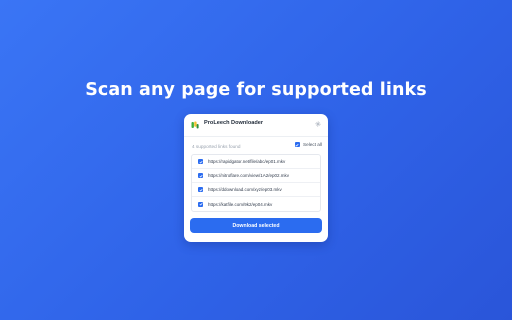  What do you see at coordinates (318, 124) in the screenshot?
I see `gear-icon` at bounding box center [318, 124].